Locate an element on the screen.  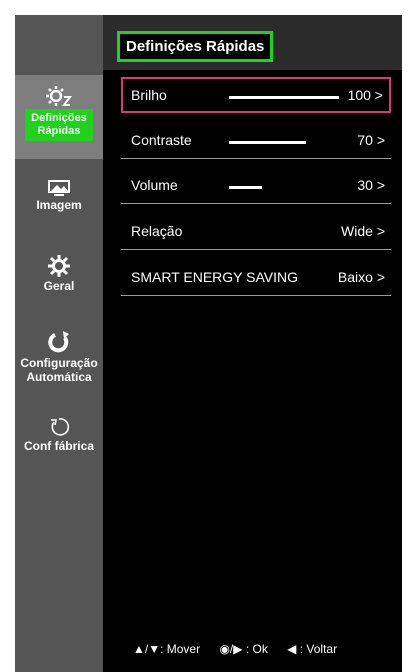
reset-icon is located at coordinates (60, 427).